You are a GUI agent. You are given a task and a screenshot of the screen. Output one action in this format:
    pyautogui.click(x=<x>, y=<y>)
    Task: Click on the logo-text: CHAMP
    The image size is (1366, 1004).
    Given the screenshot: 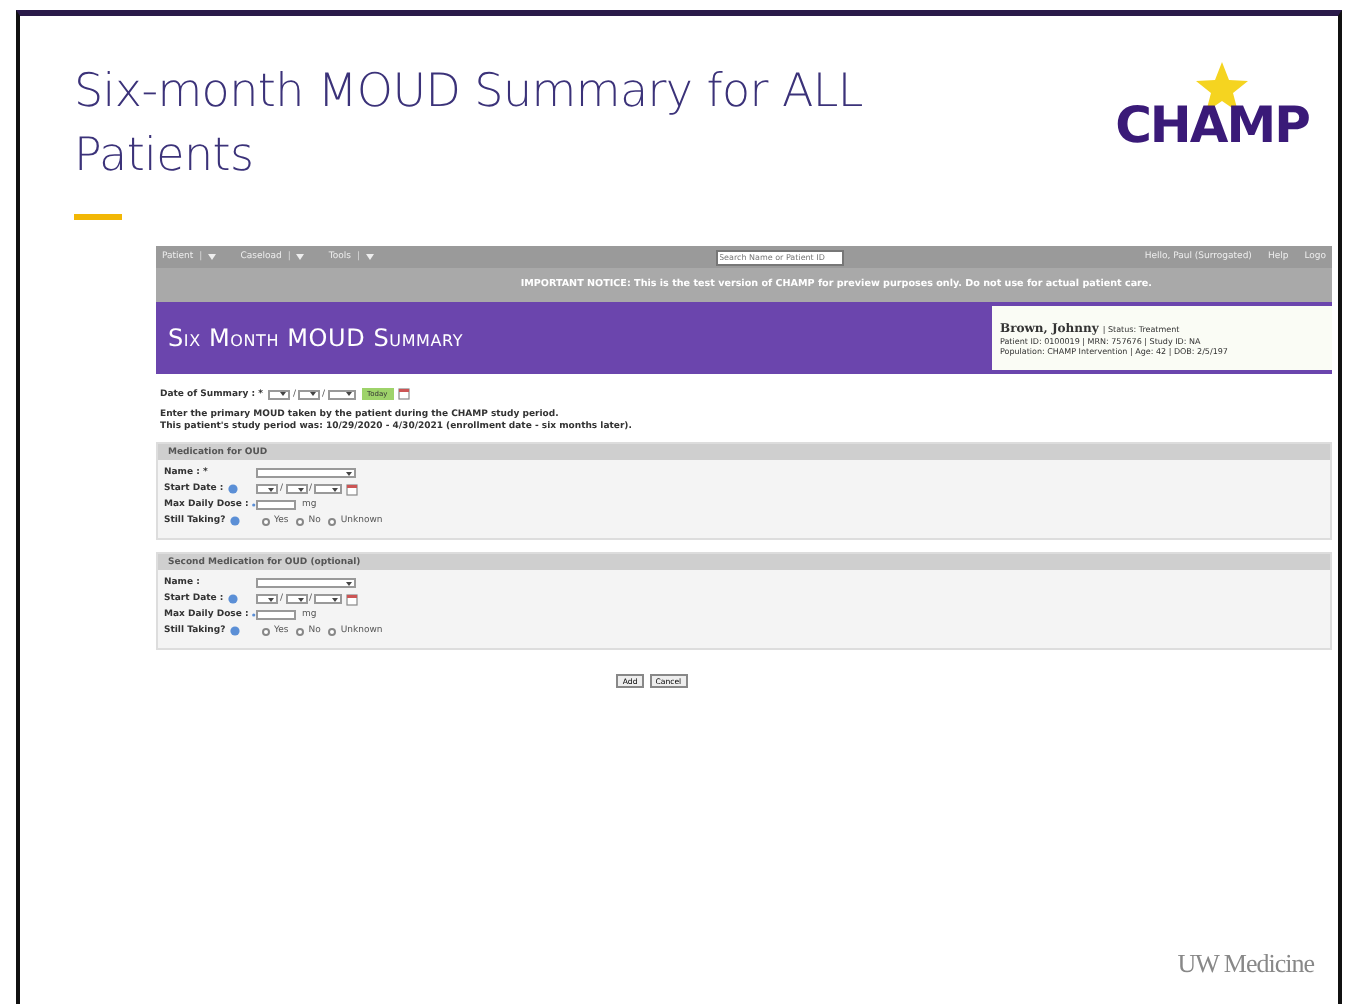 What is the action you would take?
    pyautogui.click(x=1212, y=125)
    